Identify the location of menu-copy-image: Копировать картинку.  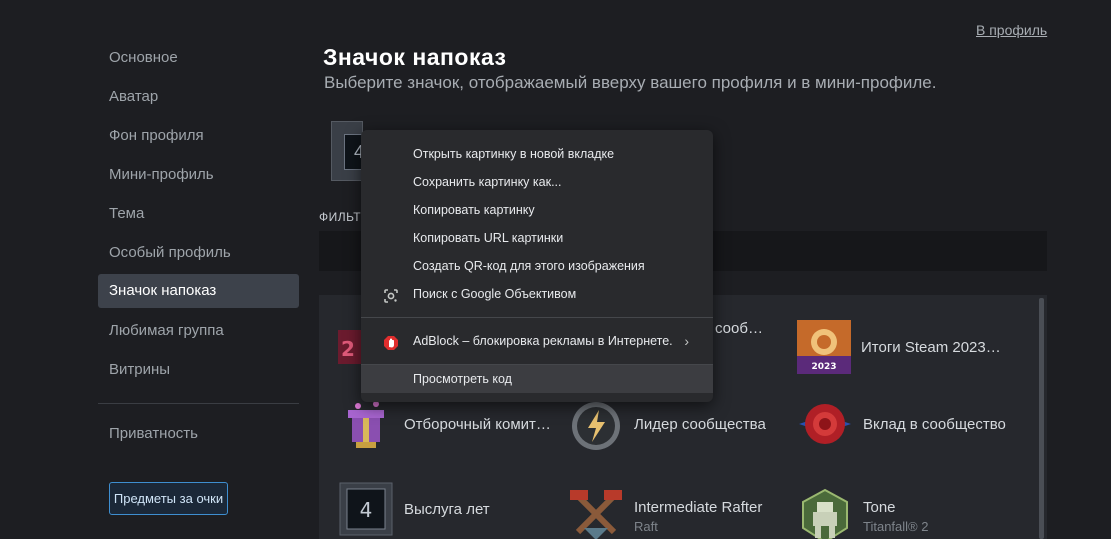
(537, 210).